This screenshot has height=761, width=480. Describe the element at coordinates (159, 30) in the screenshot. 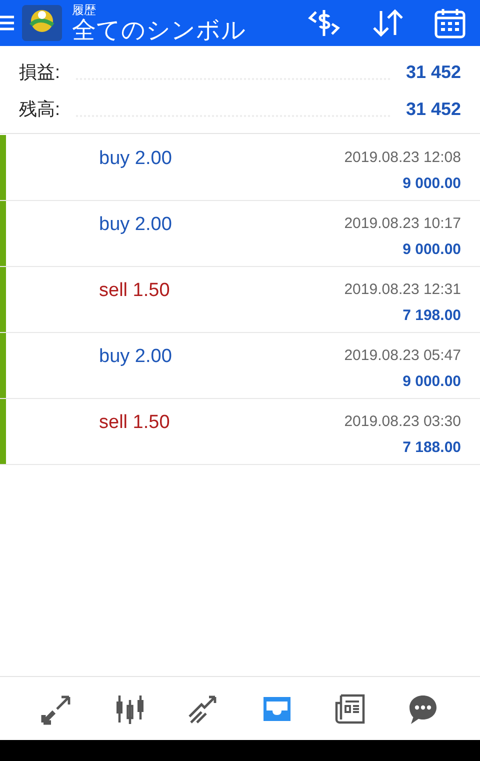

I see `screen-title: 全てのシンボル` at that location.